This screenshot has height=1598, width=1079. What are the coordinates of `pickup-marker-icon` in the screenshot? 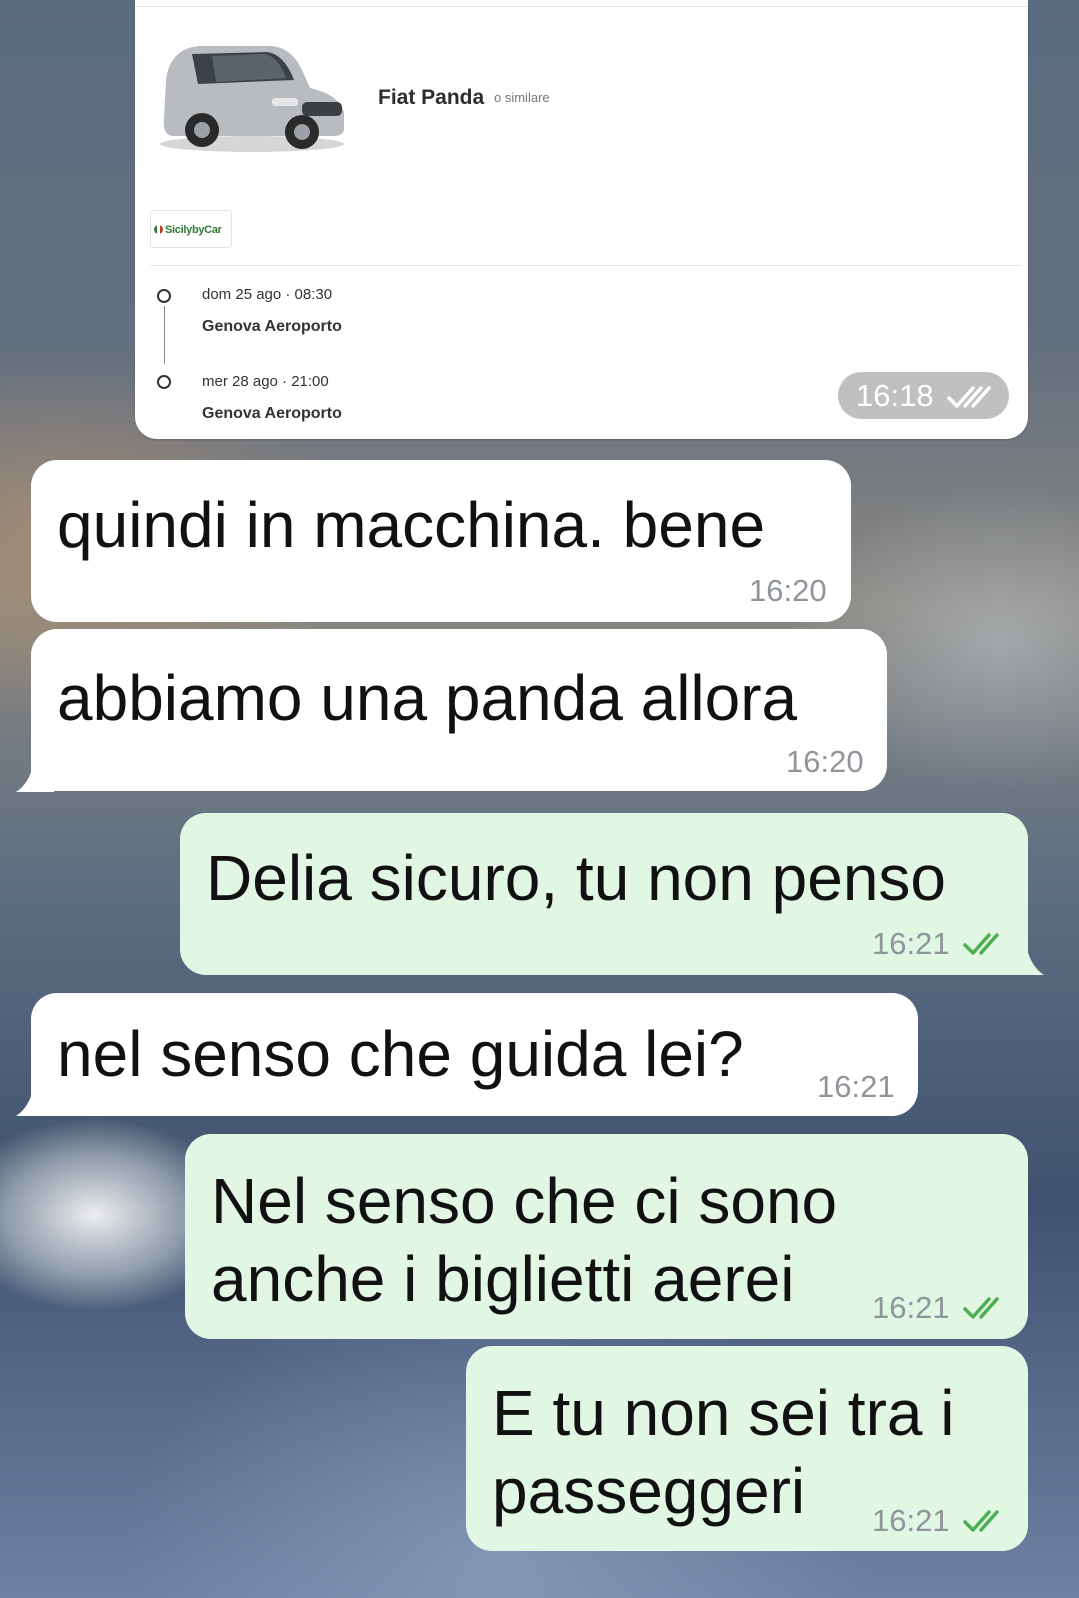 It's located at (164, 296).